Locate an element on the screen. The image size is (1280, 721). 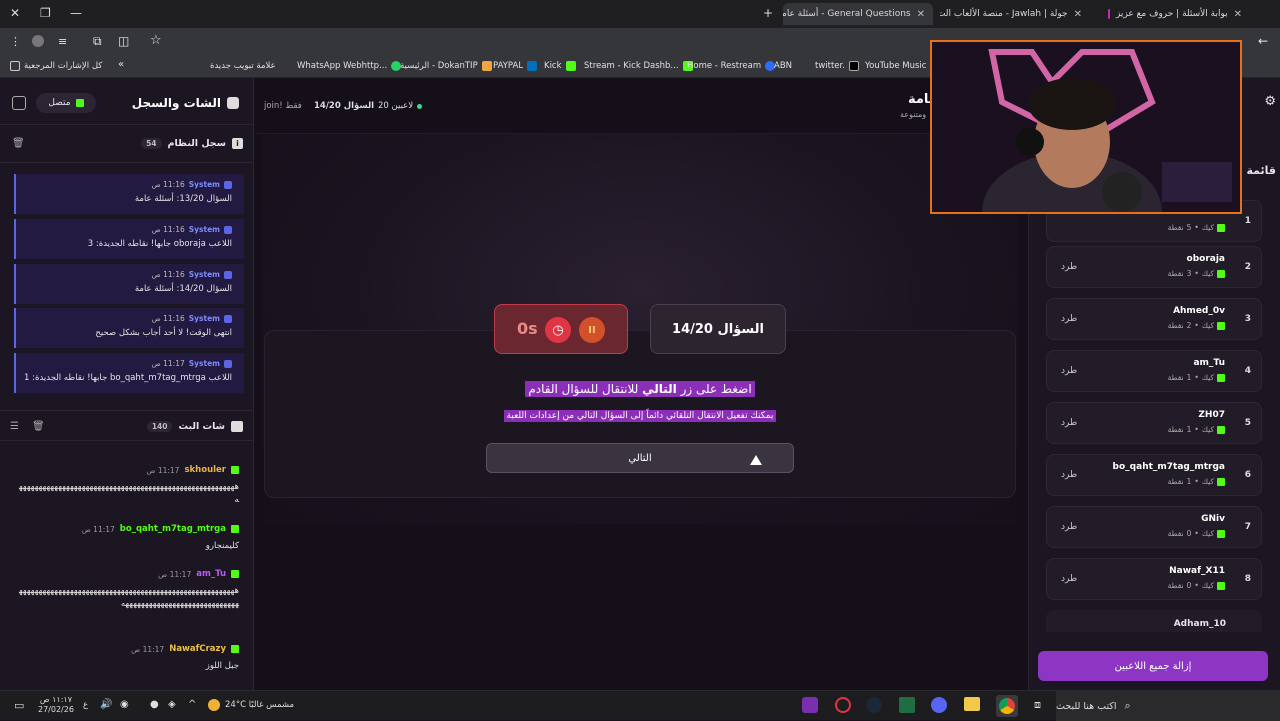
volume-icon: 🔊 is located at coordinates (106, 704).